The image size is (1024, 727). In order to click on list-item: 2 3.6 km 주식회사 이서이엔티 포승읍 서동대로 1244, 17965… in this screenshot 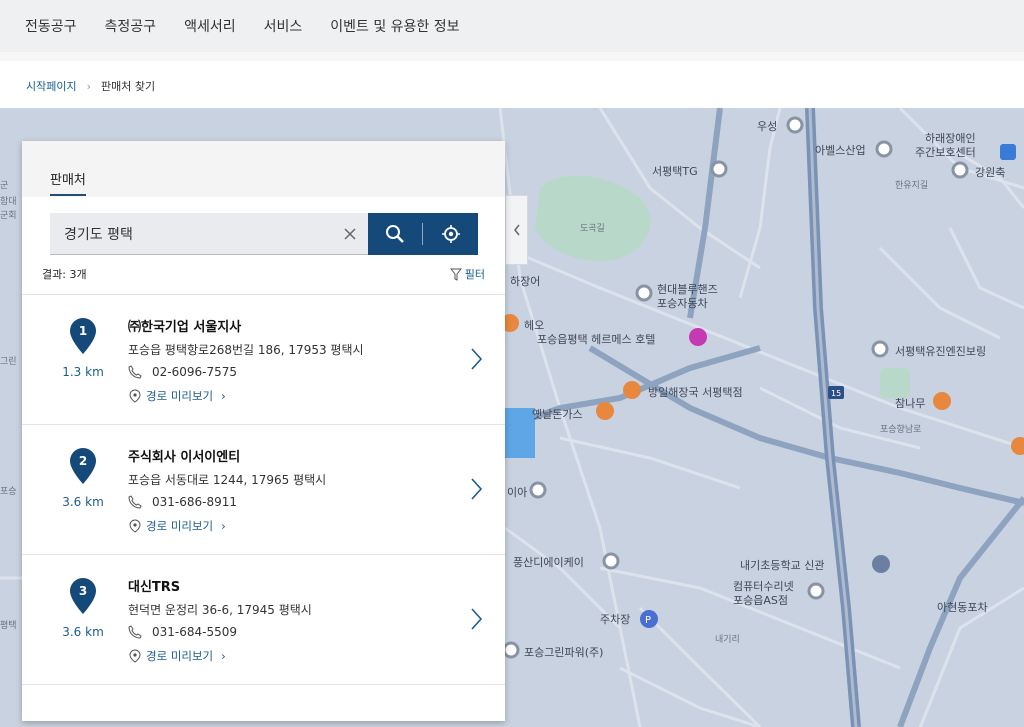, I will do `click(263, 490)`.